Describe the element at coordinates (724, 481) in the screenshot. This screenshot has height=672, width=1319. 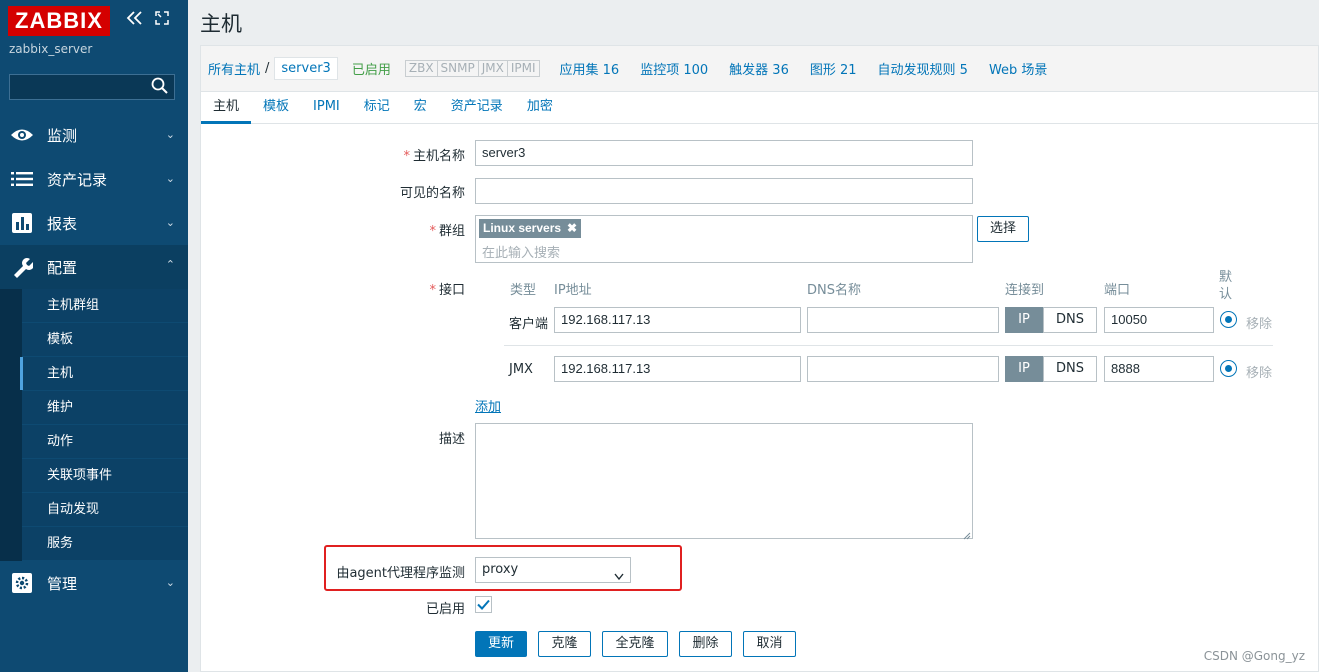
I see `description-textarea` at that location.